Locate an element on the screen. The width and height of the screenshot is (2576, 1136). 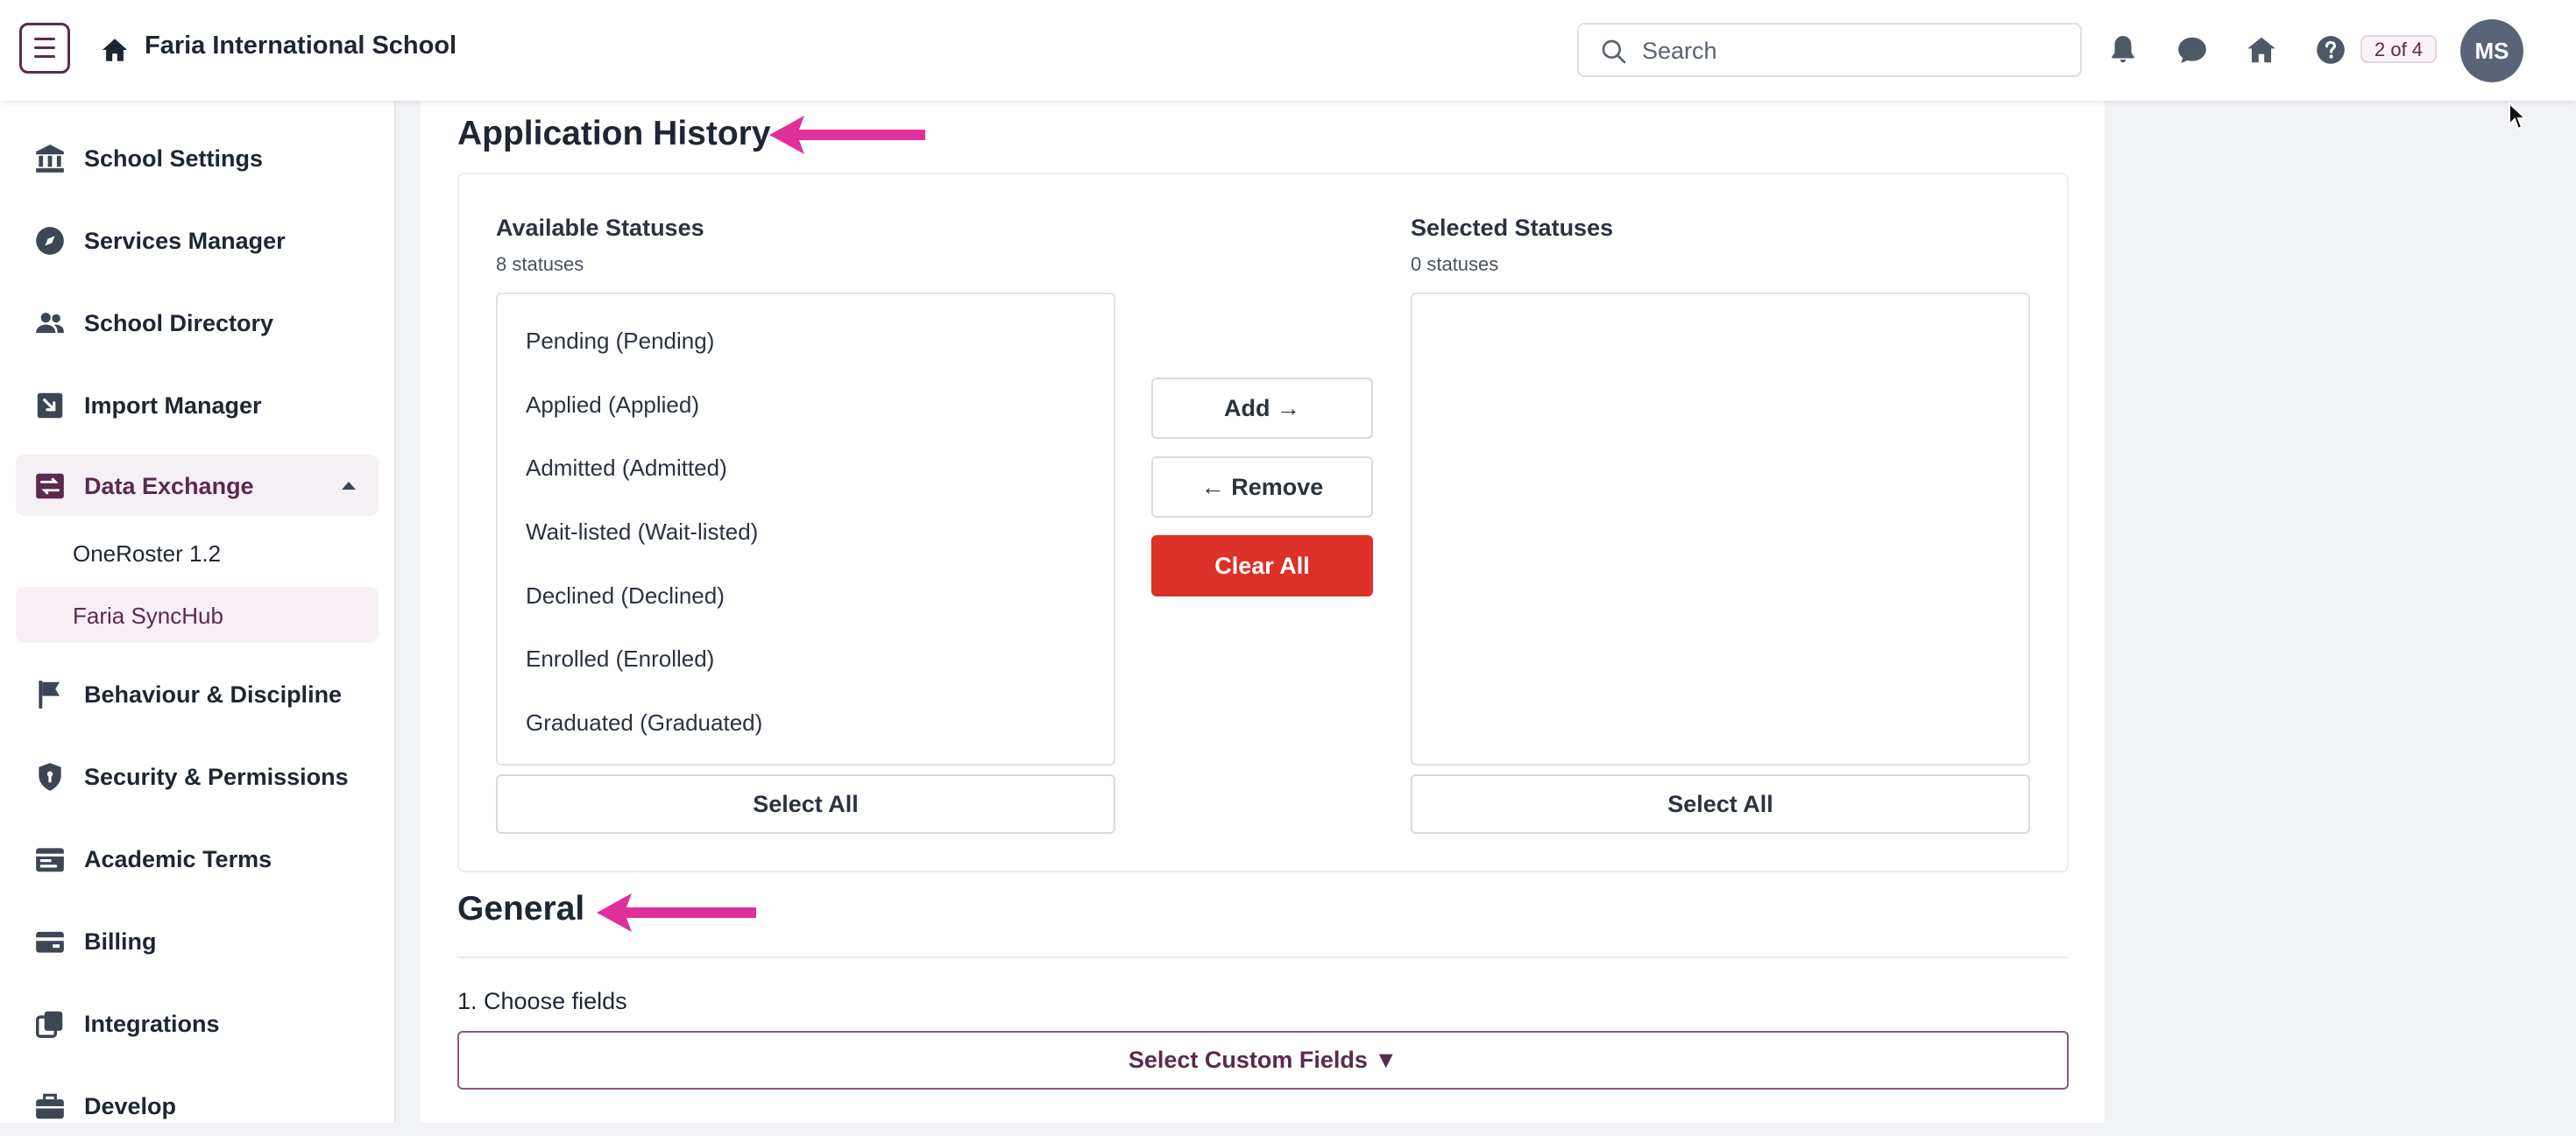
flag-icon is located at coordinates (49, 695).